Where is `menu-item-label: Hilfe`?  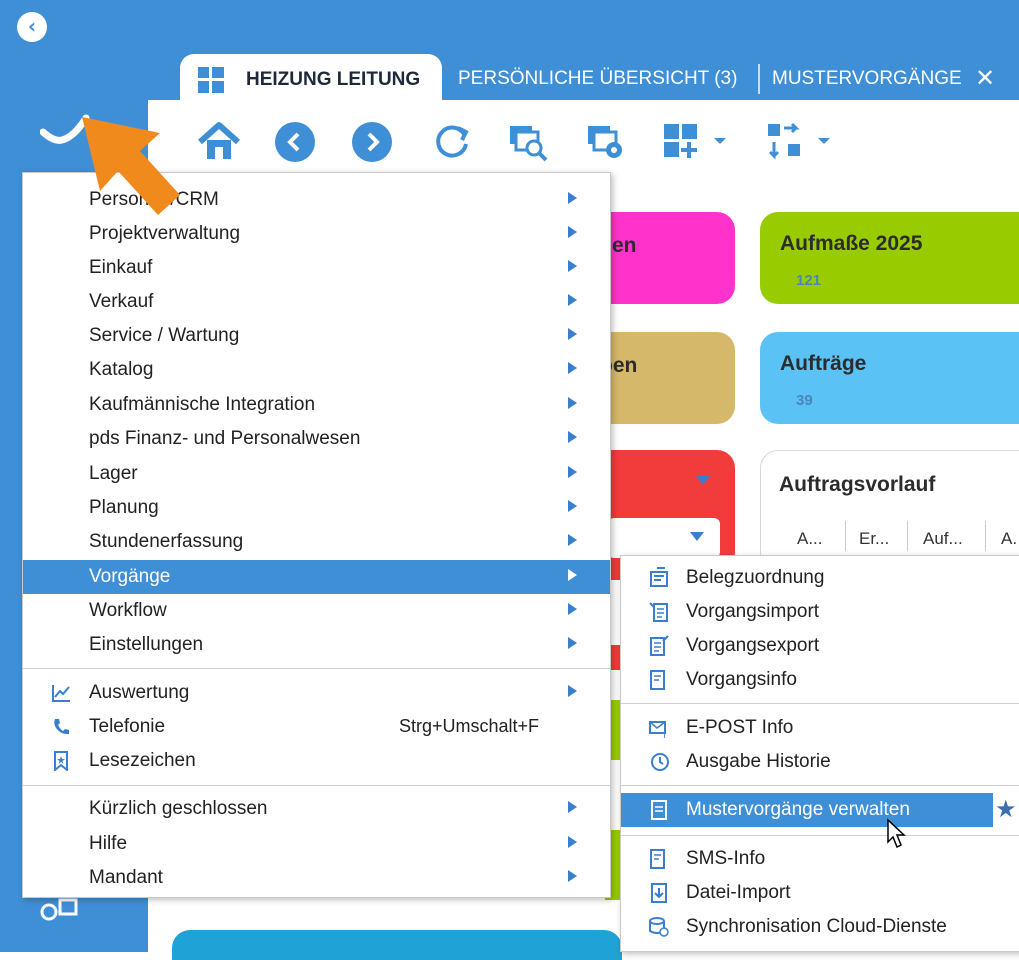
menu-item-label: Hilfe is located at coordinates (108, 843).